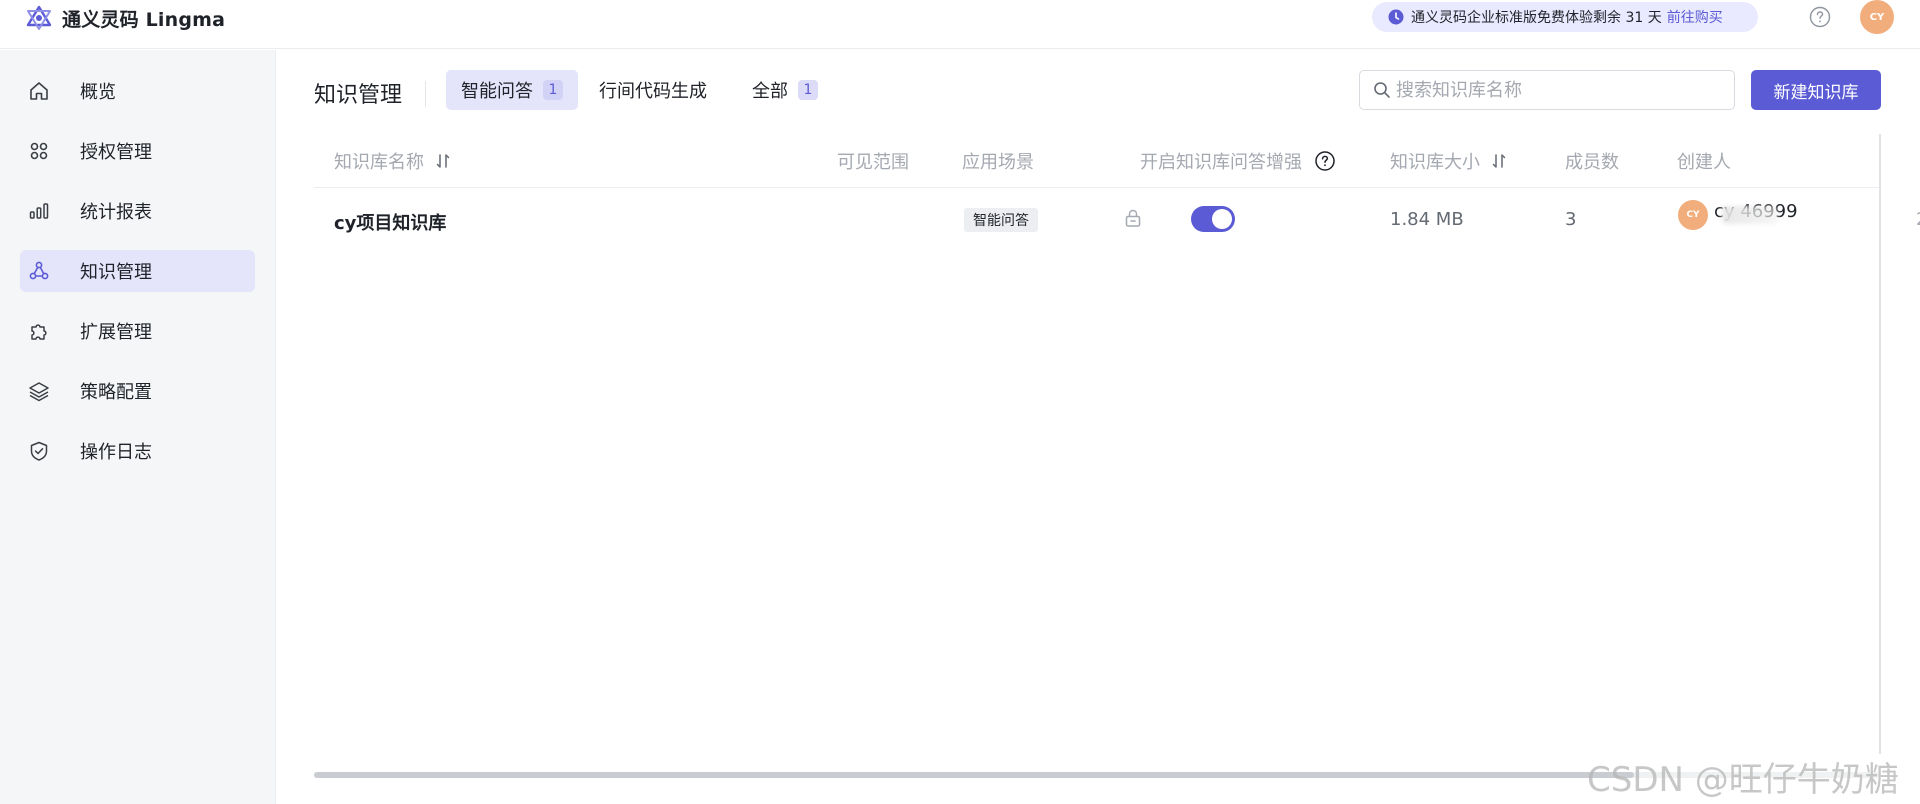  What do you see at coordinates (39, 451) in the screenshot?
I see `shield-check-icon` at bounding box center [39, 451].